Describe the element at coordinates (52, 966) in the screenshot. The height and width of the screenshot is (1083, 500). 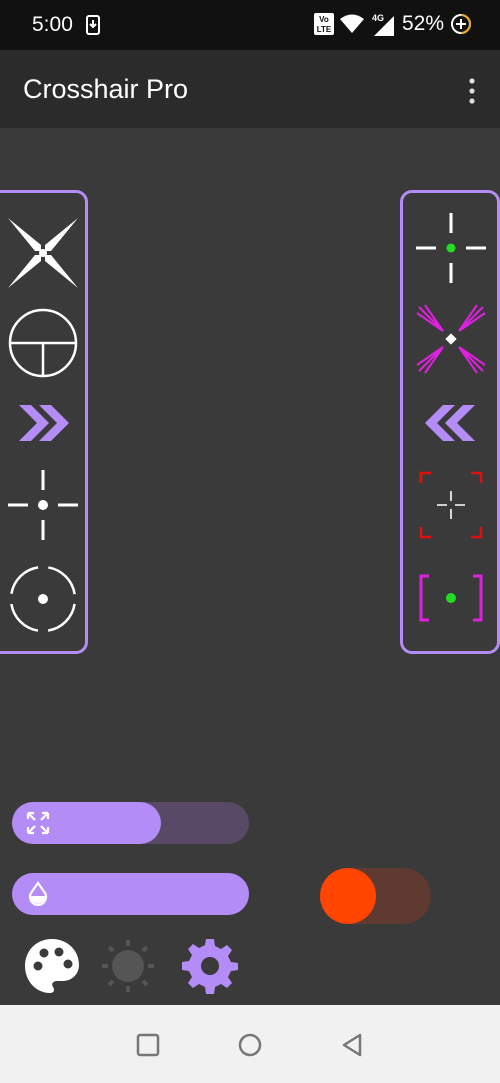
I see `palette-icon` at that location.